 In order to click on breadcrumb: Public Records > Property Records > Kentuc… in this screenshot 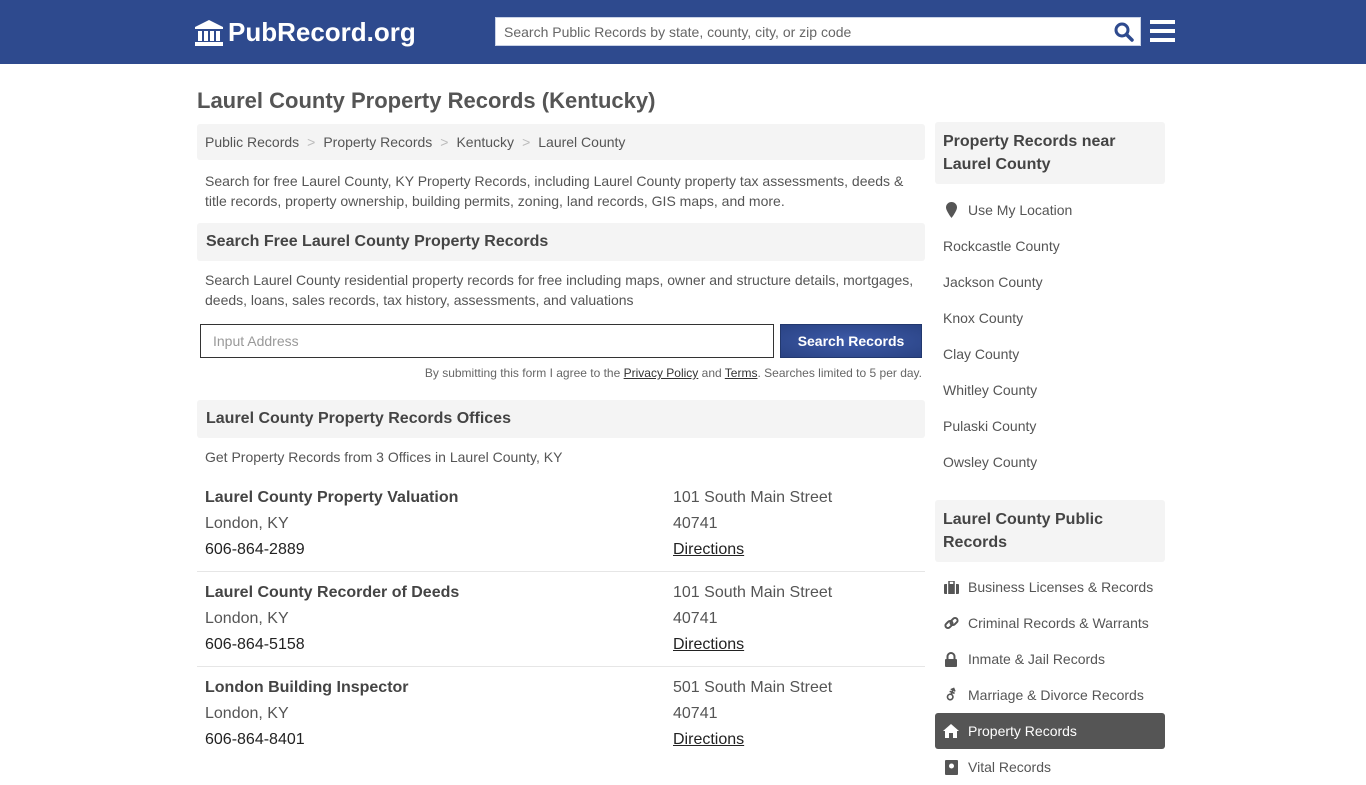, I will do `click(561, 142)`.